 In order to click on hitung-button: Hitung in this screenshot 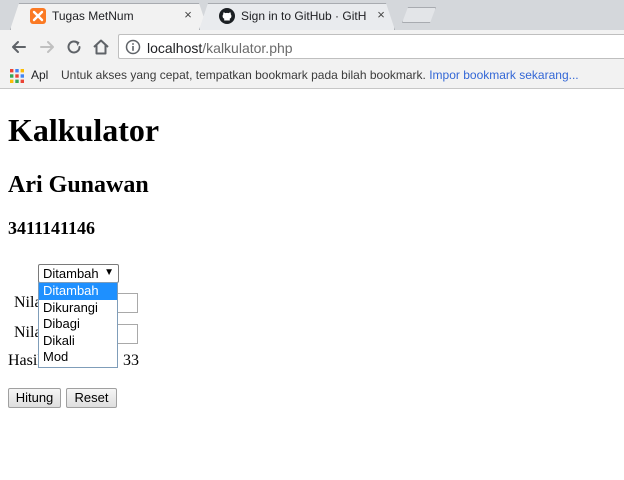, I will do `click(34, 398)`.